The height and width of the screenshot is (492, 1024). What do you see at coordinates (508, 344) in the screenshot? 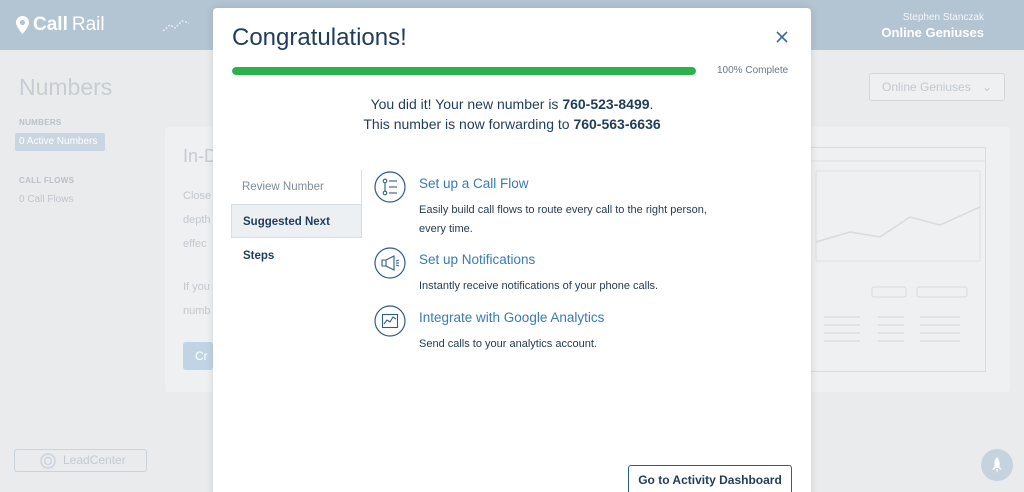
I see `google-analytics-description: Send calls to your analytics account.` at bounding box center [508, 344].